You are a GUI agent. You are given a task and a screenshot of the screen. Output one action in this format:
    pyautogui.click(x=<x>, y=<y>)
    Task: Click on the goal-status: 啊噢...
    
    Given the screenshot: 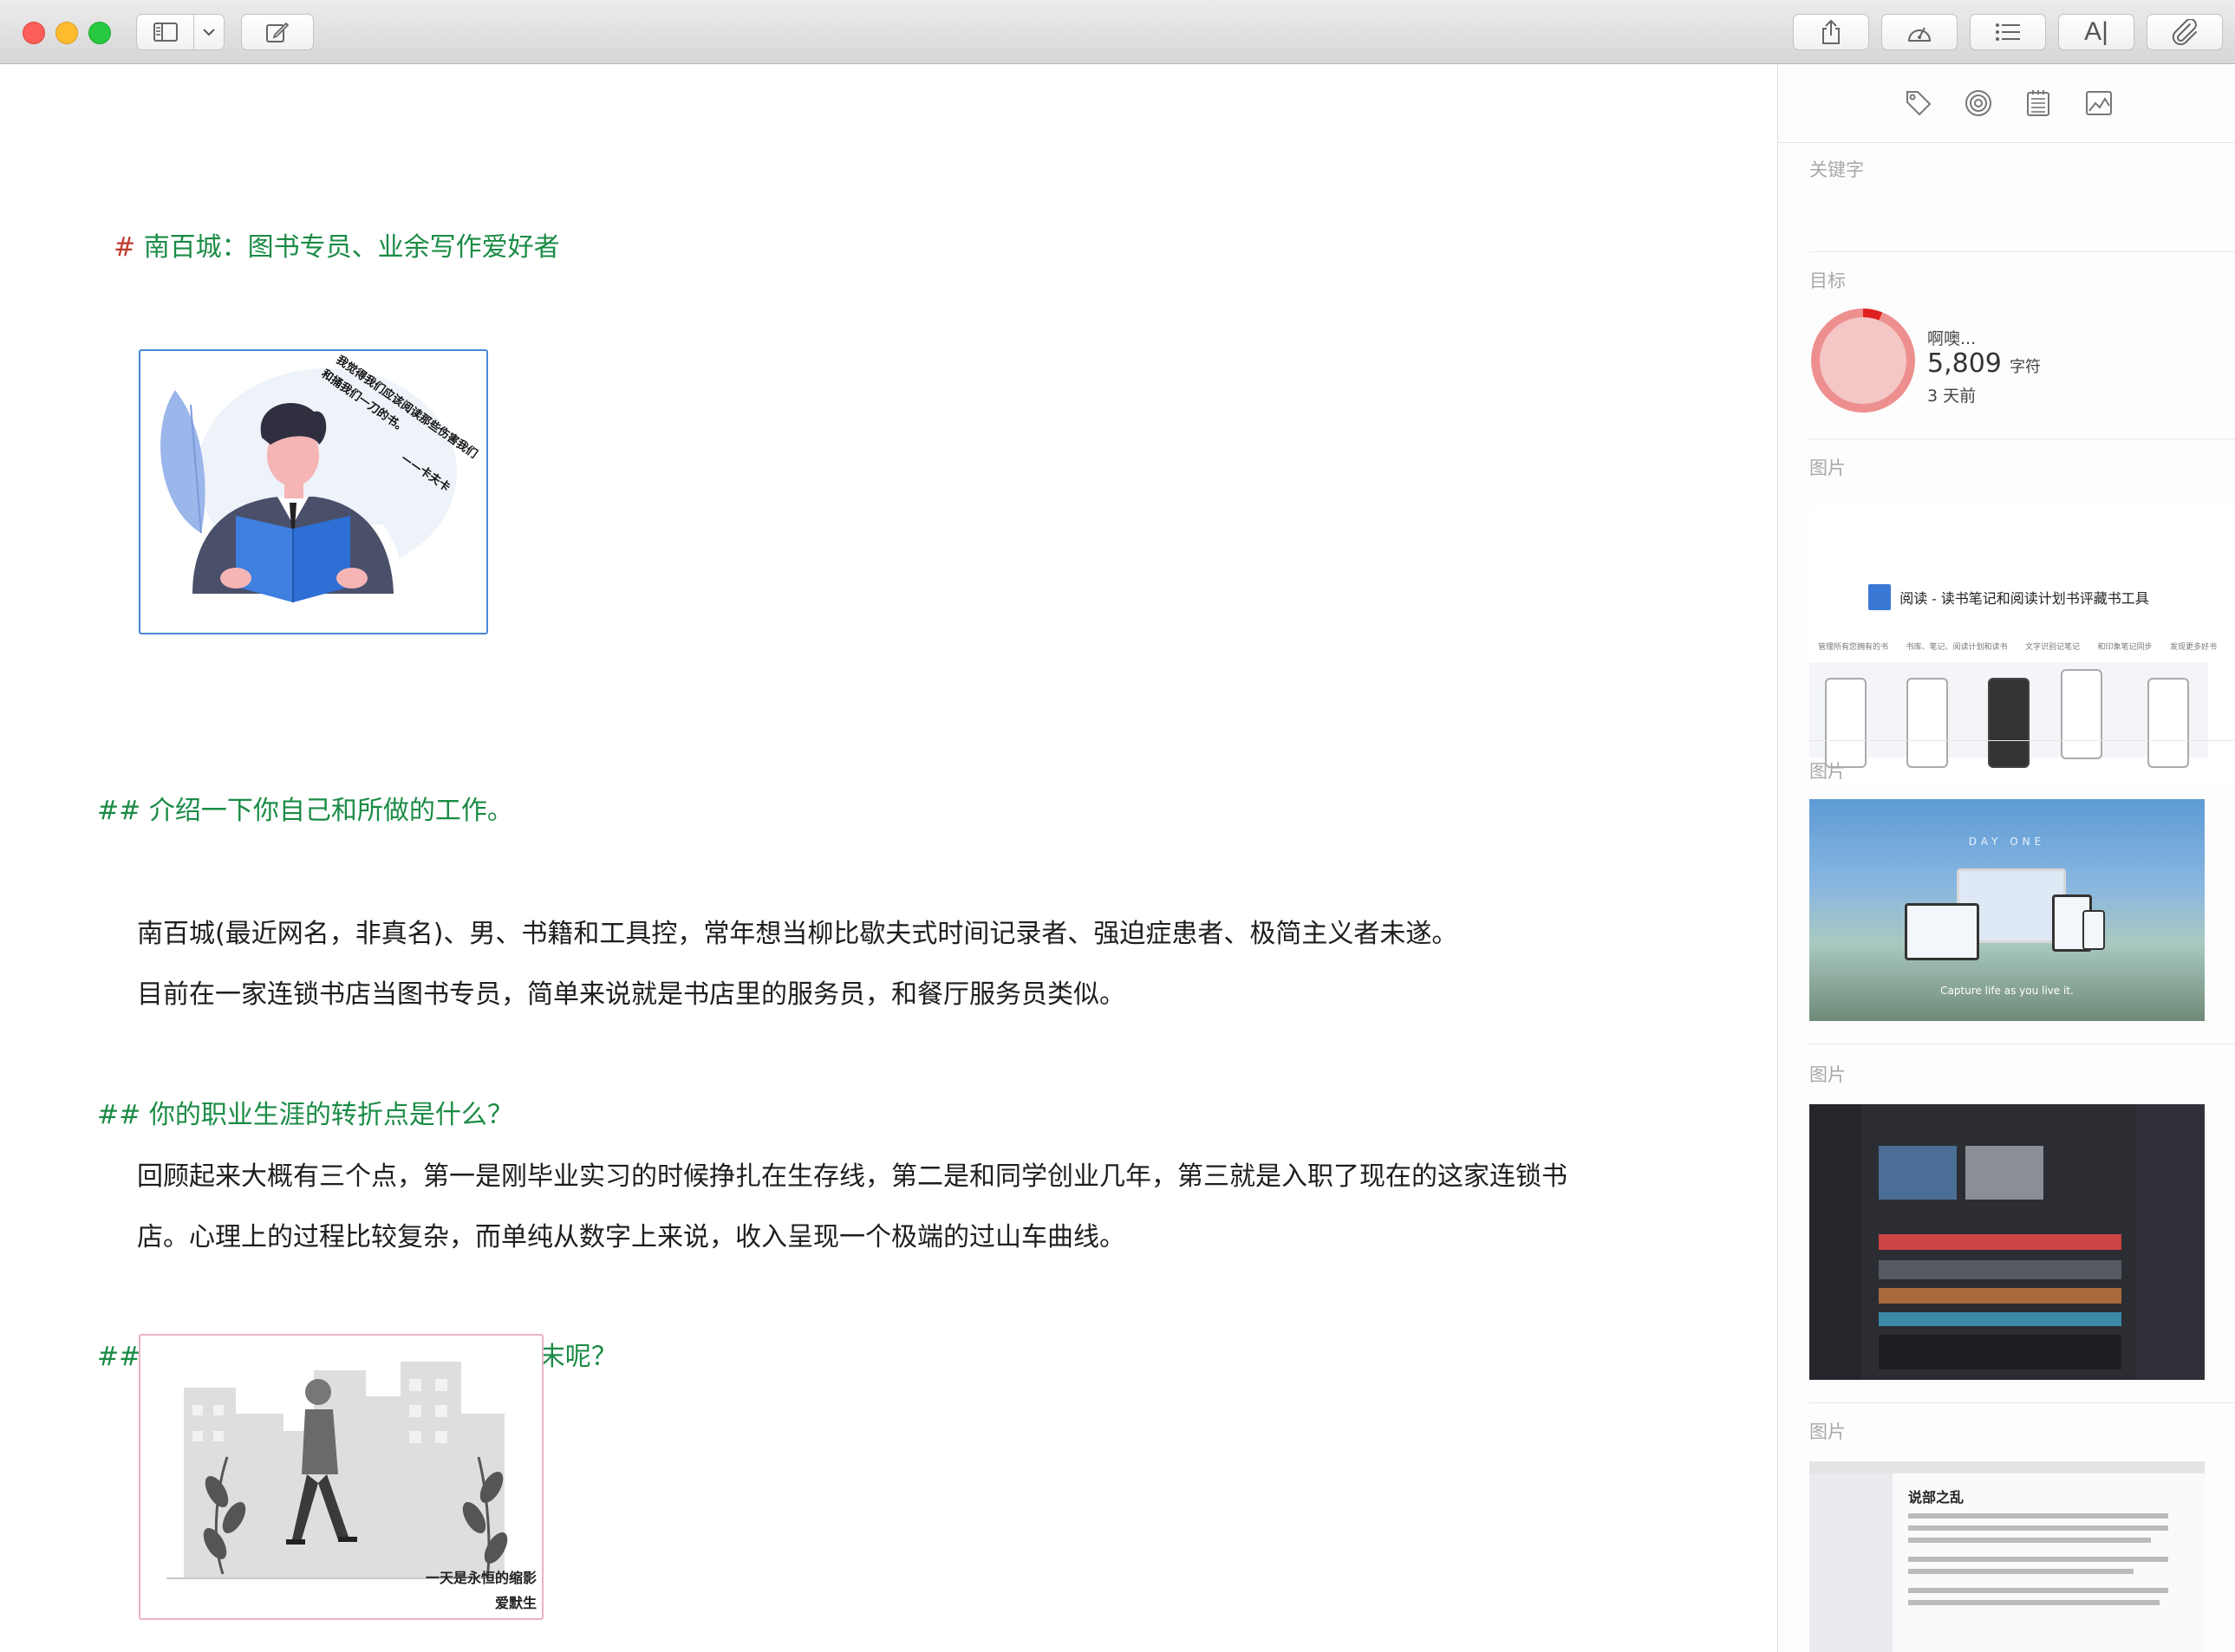 What is the action you would take?
    pyautogui.click(x=1952, y=338)
    